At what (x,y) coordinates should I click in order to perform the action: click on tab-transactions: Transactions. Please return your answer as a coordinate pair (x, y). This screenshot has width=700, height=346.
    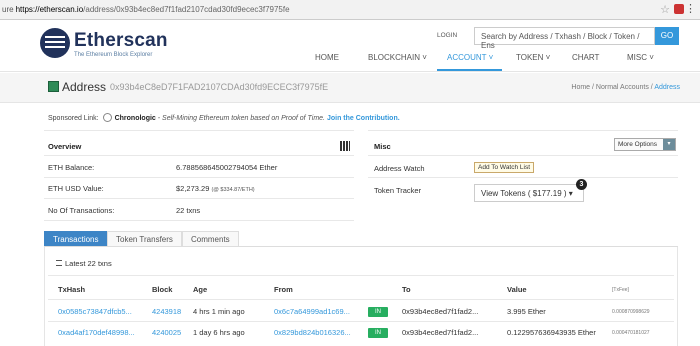
    Looking at the image, I should click on (75, 239).